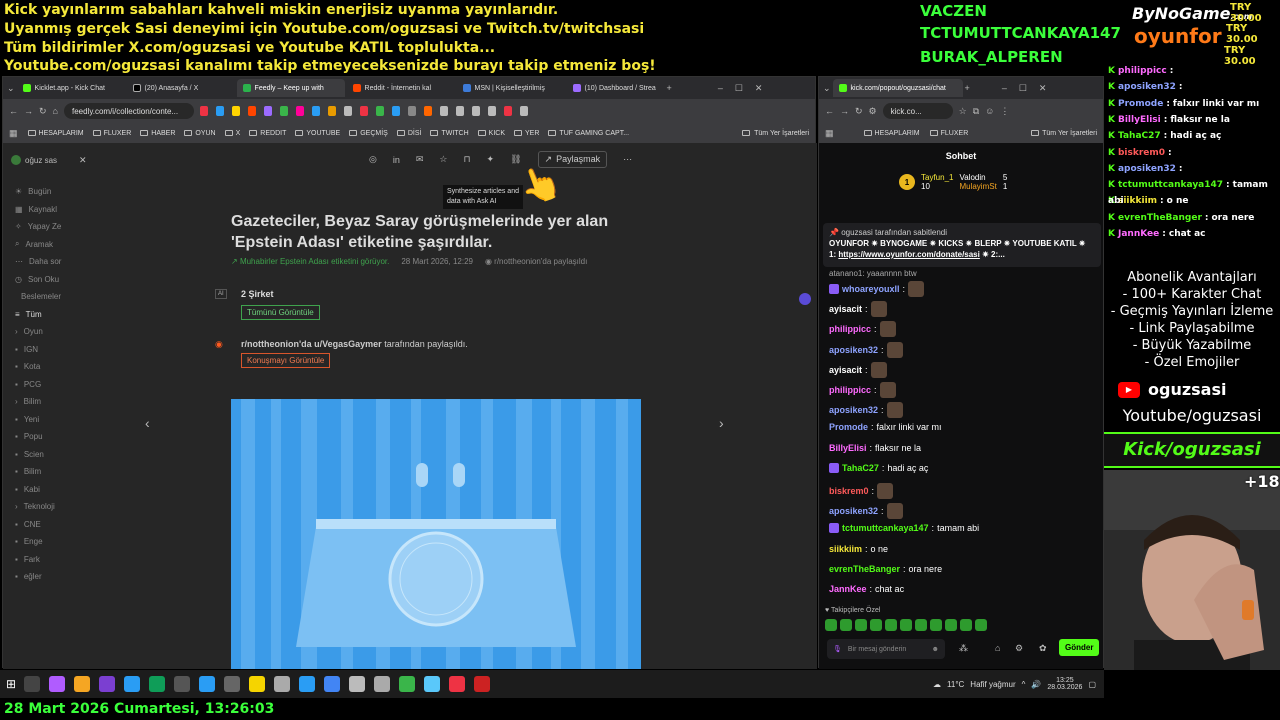 This screenshot has height=720, width=1280. I want to click on chat-input: 🎙 Bir mesaj gönderin ☻, so click(886, 649).